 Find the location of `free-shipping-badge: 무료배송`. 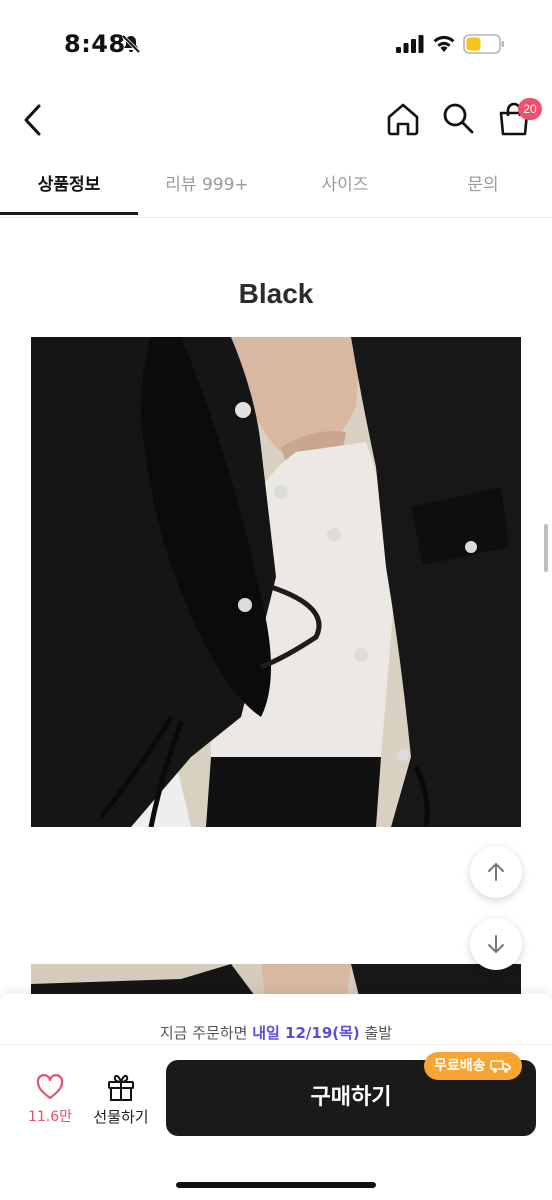

free-shipping-badge: 무료배송 is located at coordinates (473, 1066).